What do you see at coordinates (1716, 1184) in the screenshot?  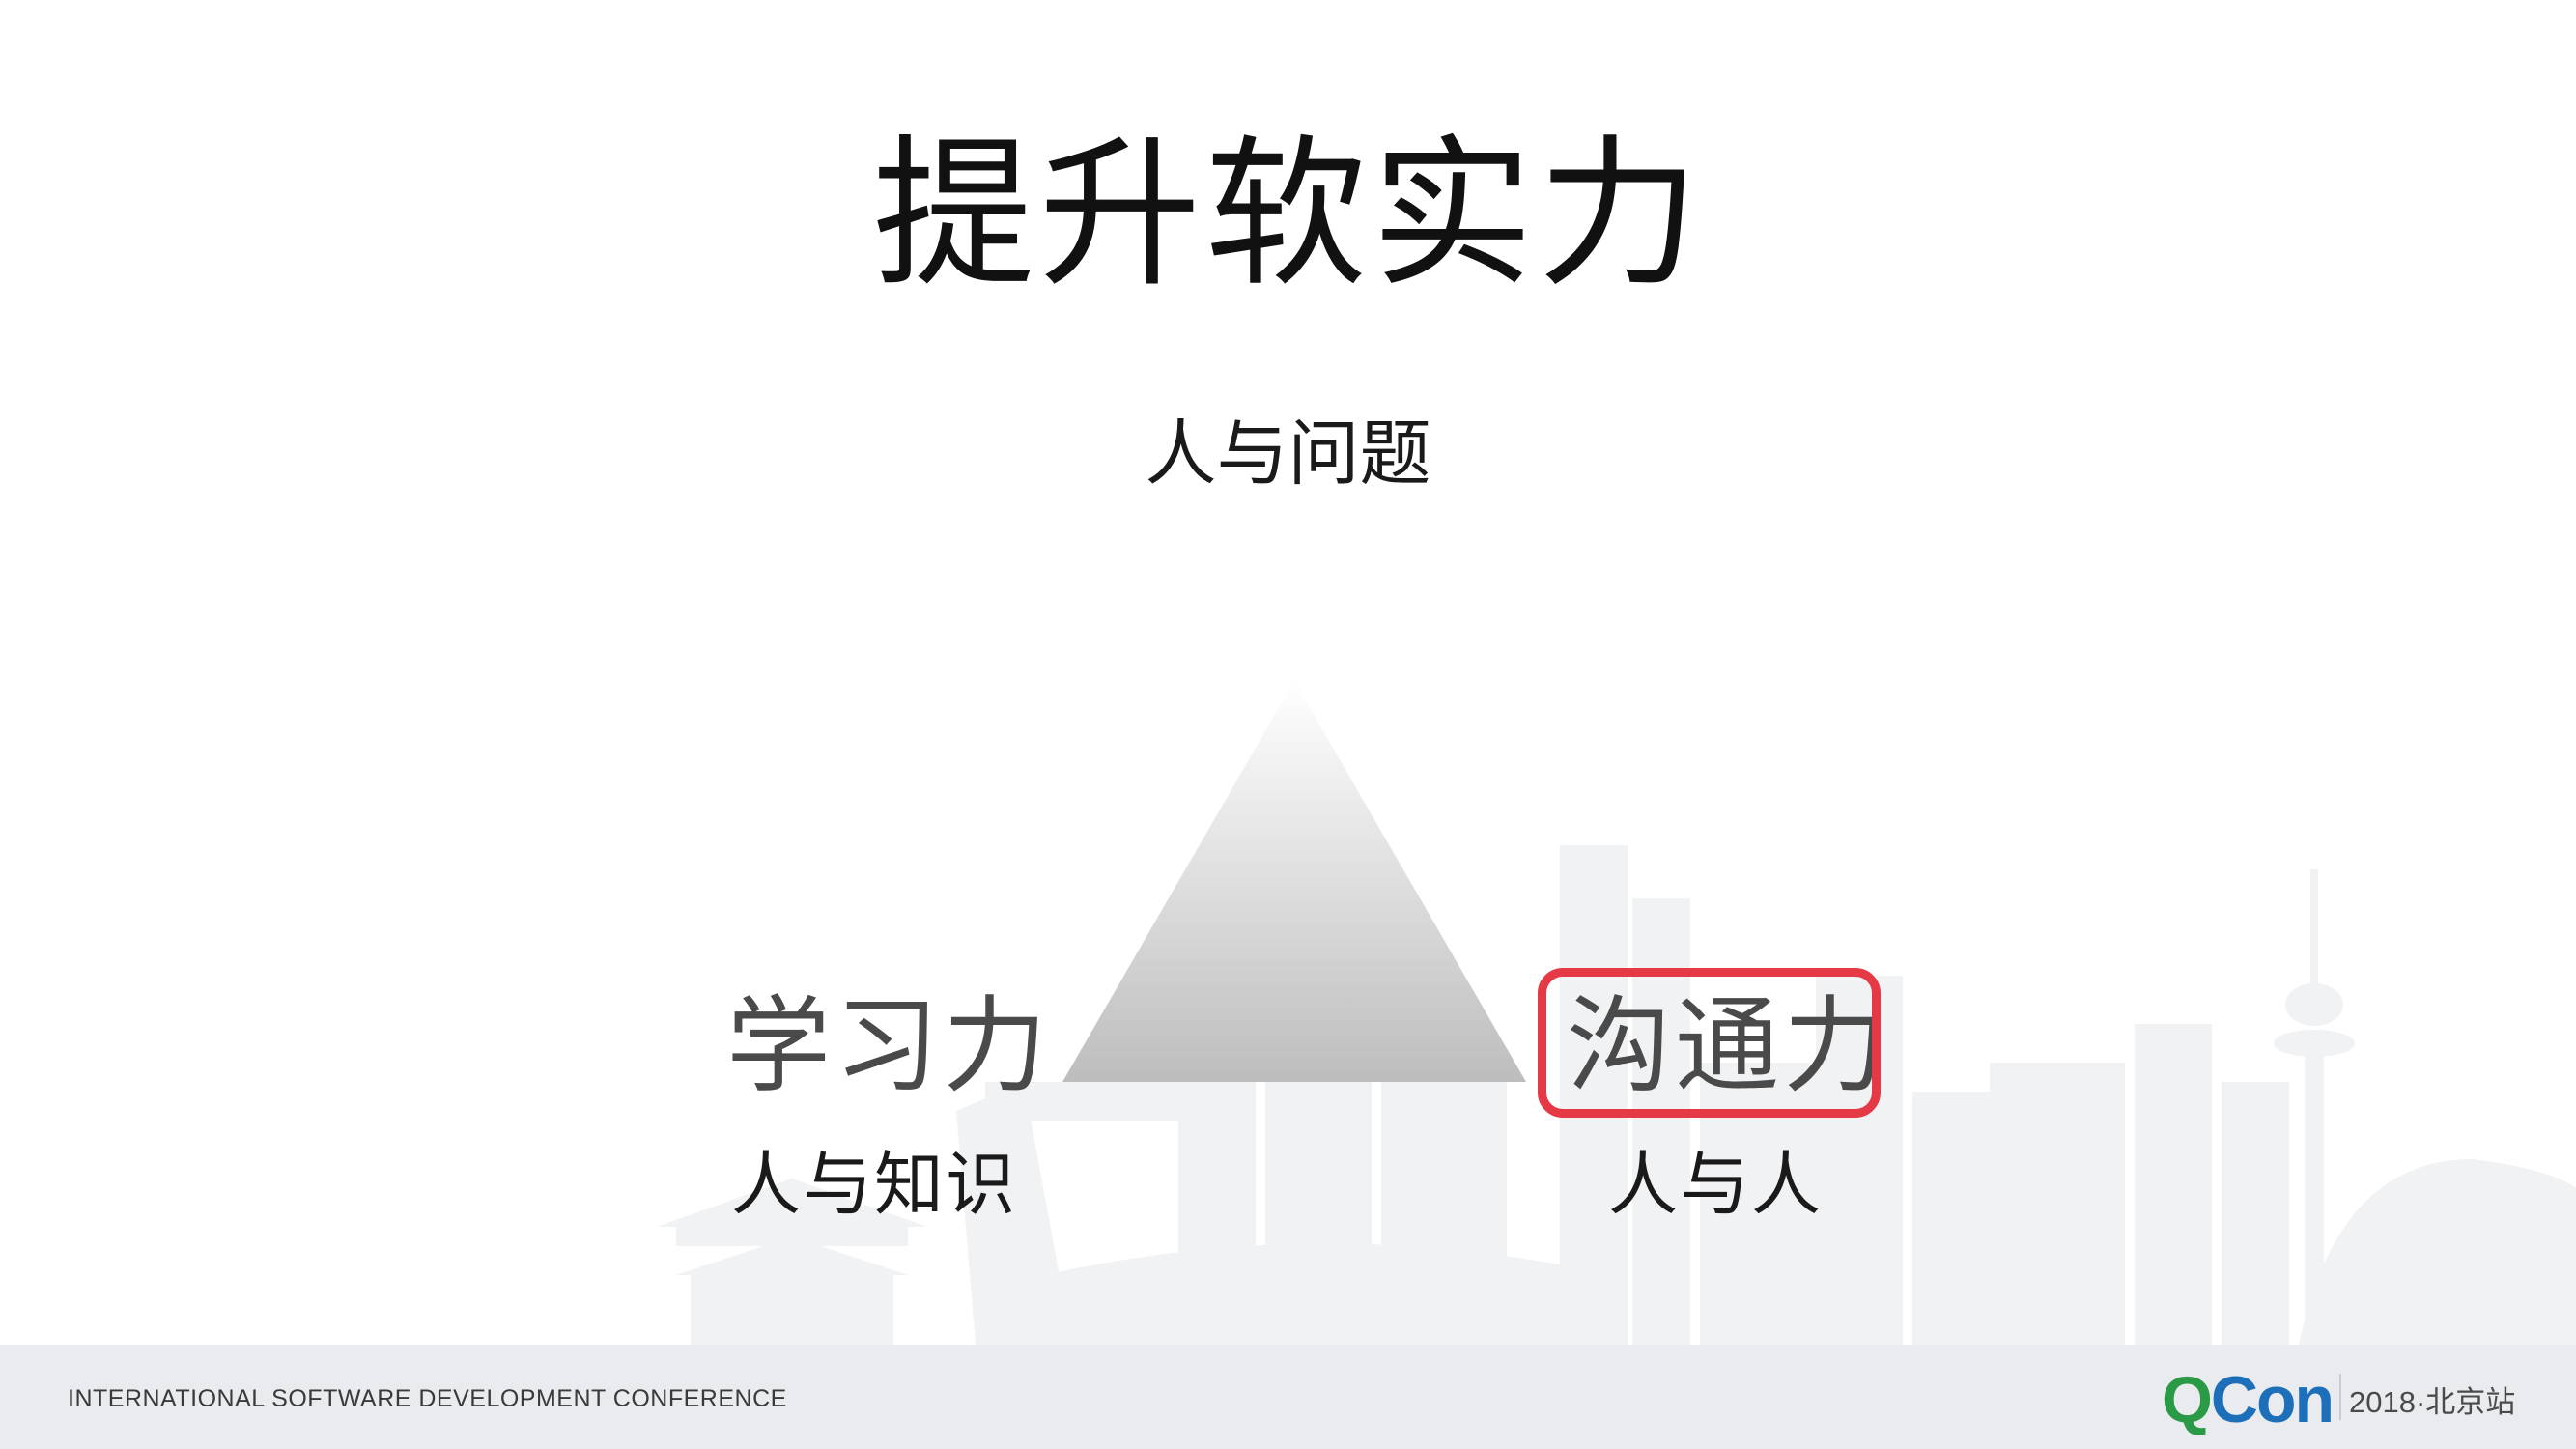 I see `communication-subtitle: 人与人` at bounding box center [1716, 1184].